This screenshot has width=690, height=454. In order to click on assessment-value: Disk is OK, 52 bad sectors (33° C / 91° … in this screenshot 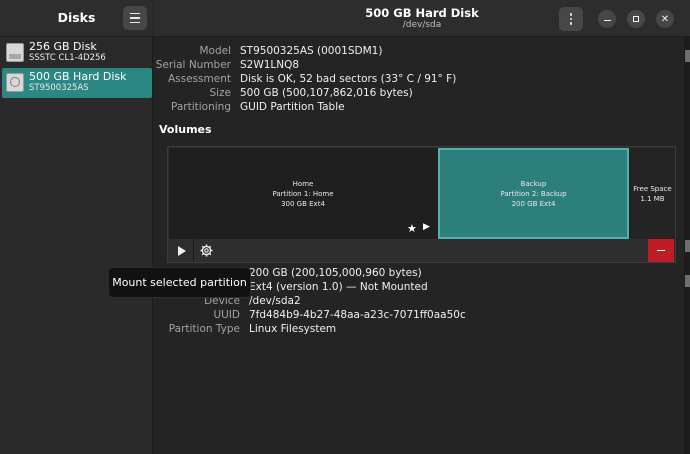, I will do `click(348, 79)`.